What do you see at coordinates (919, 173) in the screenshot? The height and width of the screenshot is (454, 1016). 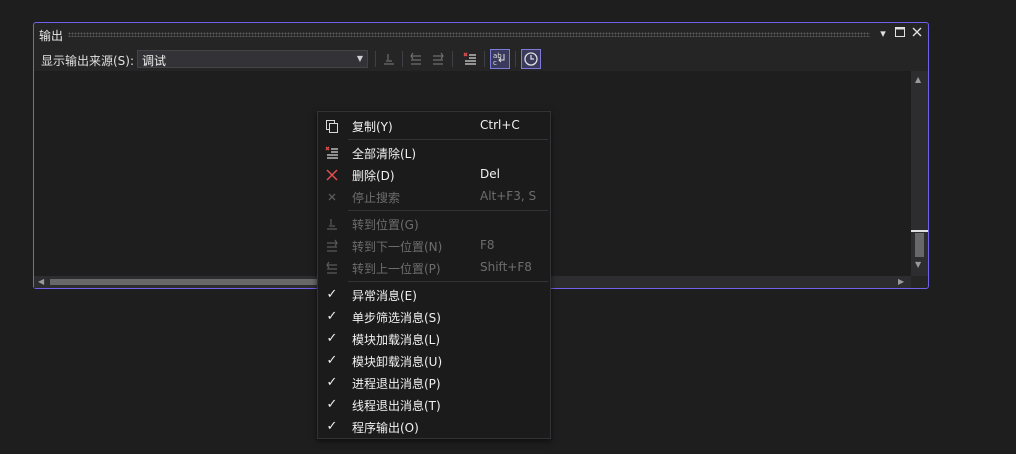 I see `vertical-scrollbar: ▲ ▼` at bounding box center [919, 173].